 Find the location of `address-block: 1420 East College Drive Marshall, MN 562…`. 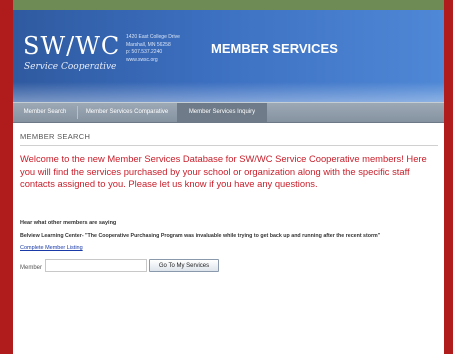

address-block: 1420 East College Drive Marshall, MN 562… is located at coordinates (166, 49).